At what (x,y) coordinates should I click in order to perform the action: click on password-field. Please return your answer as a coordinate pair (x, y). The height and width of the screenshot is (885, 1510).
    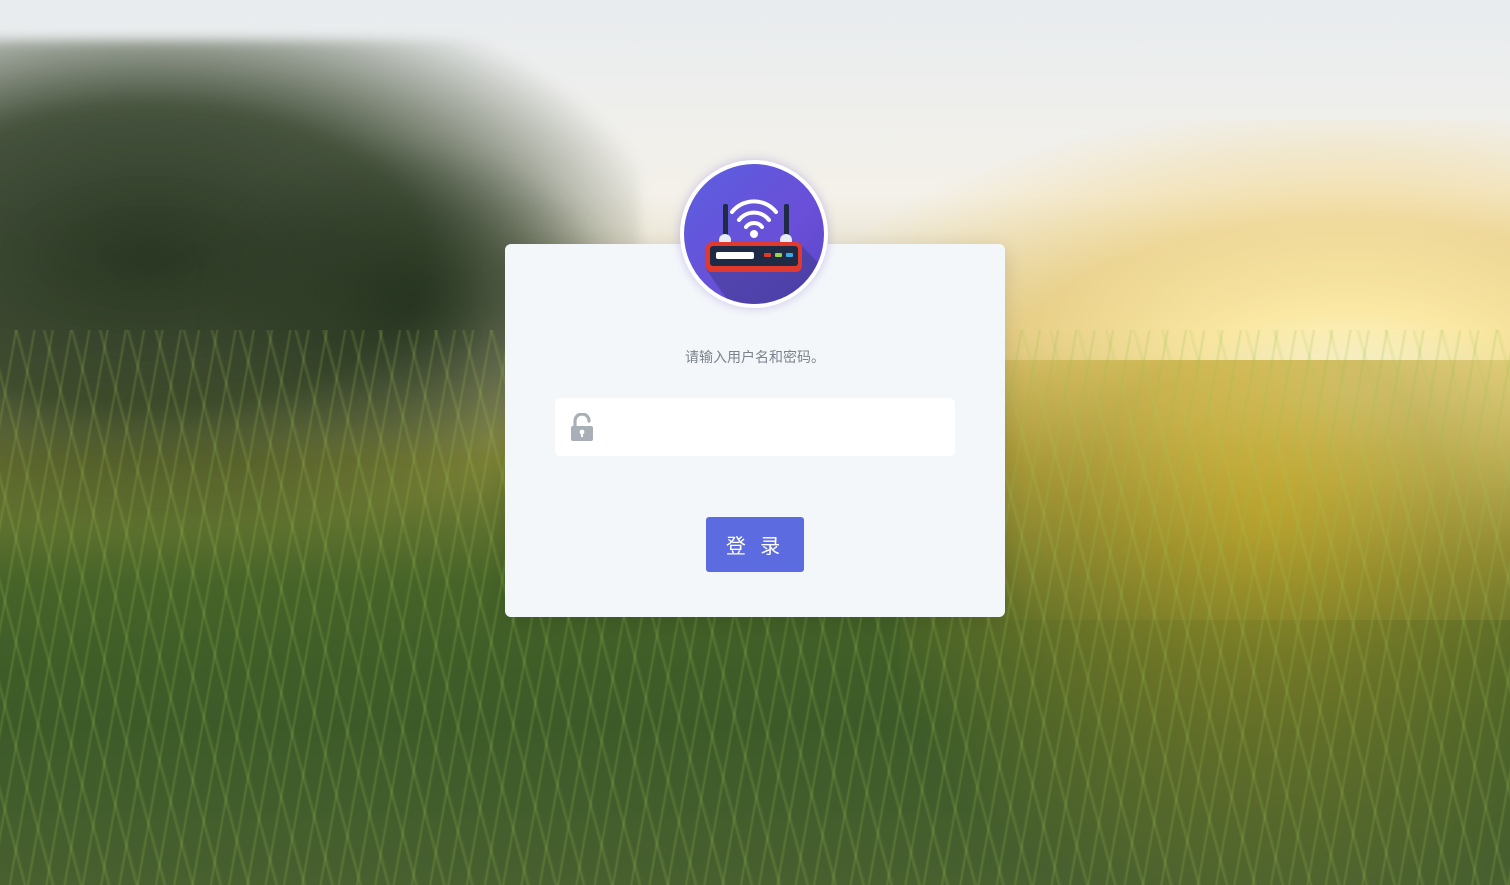
    Looking at the image, I should click on (755, 428).